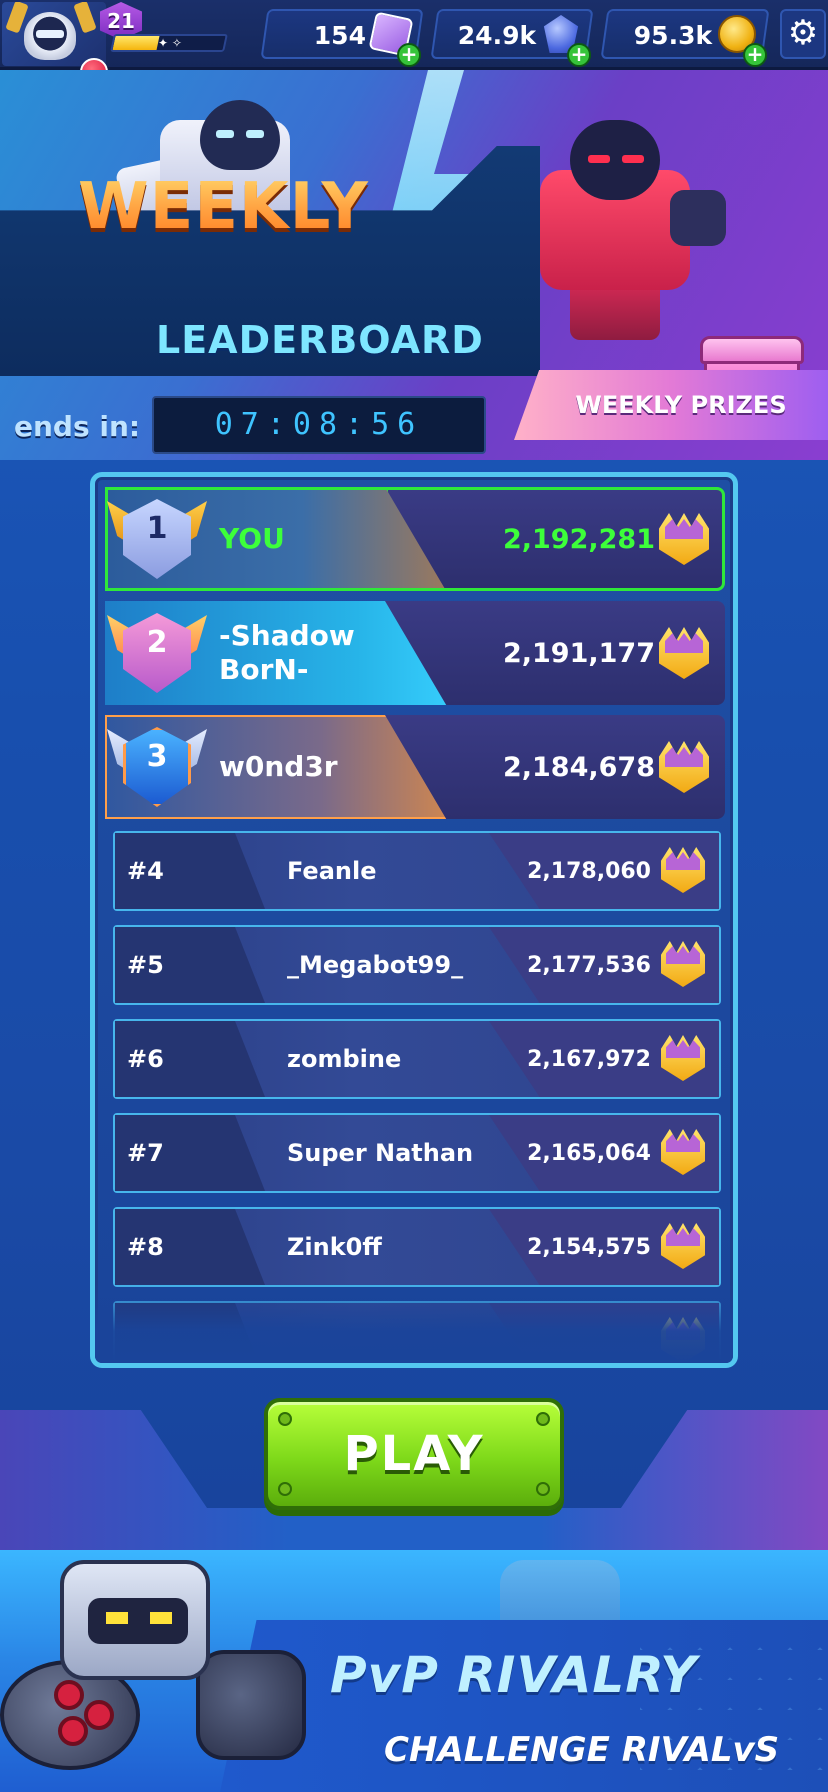  Describe the element at coordinates (138, 1621) in the screenshot. I see `robot-visor` at that location.